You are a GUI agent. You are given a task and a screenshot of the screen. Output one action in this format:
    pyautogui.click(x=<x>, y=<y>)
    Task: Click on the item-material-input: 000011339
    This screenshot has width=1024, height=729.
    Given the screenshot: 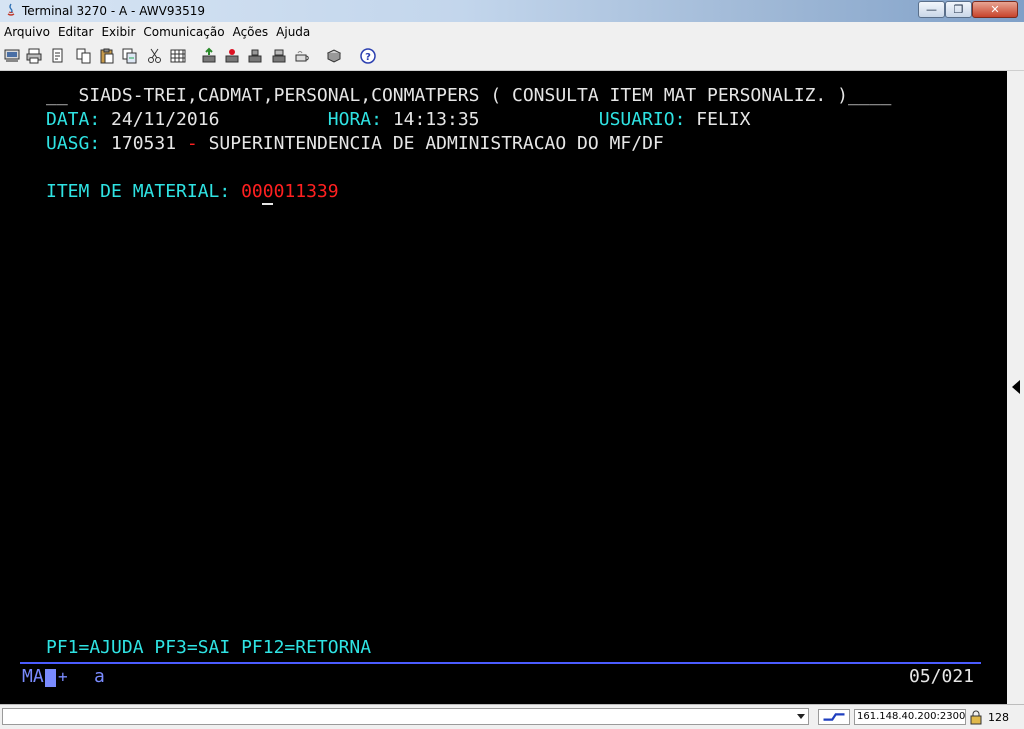 What is the action you would take?
    pyautogui.click(x=290, y=191)
    